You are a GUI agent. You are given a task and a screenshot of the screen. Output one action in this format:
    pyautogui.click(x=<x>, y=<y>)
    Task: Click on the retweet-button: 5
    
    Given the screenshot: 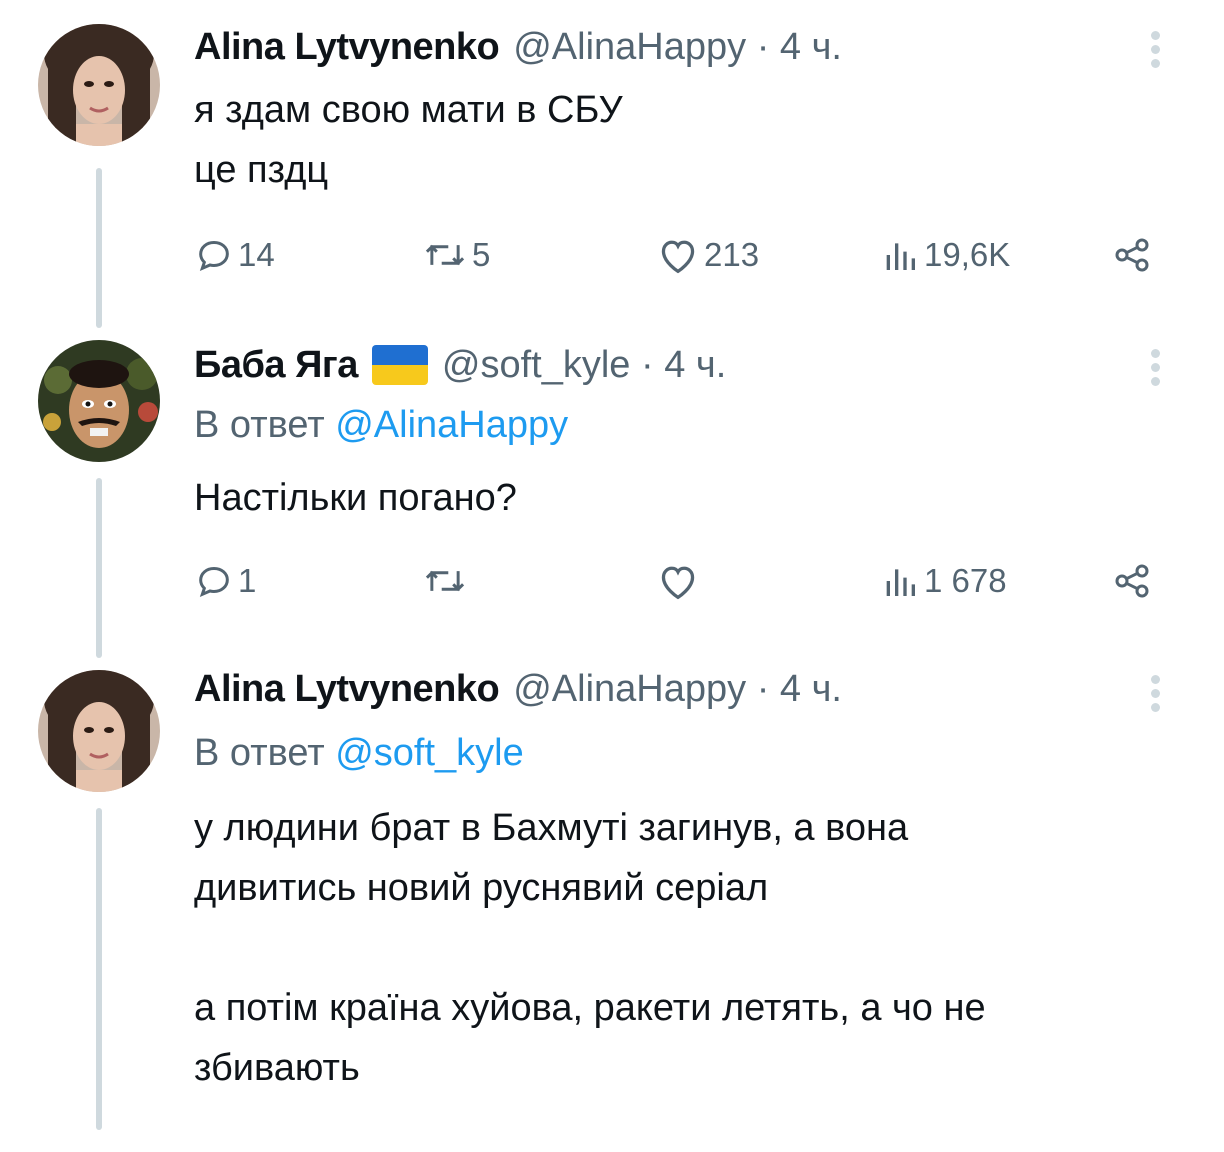 What is the action you would take?
    pyautogui.click(x=456, y=255)
    